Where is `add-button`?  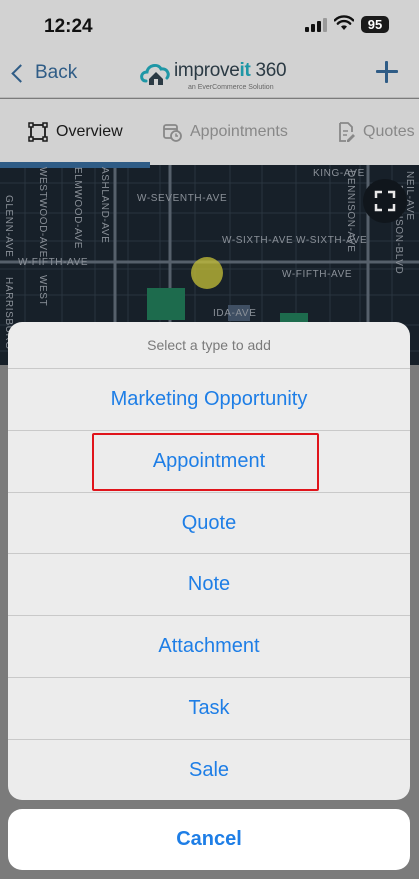
add-button is located at coordinates (387, 72).